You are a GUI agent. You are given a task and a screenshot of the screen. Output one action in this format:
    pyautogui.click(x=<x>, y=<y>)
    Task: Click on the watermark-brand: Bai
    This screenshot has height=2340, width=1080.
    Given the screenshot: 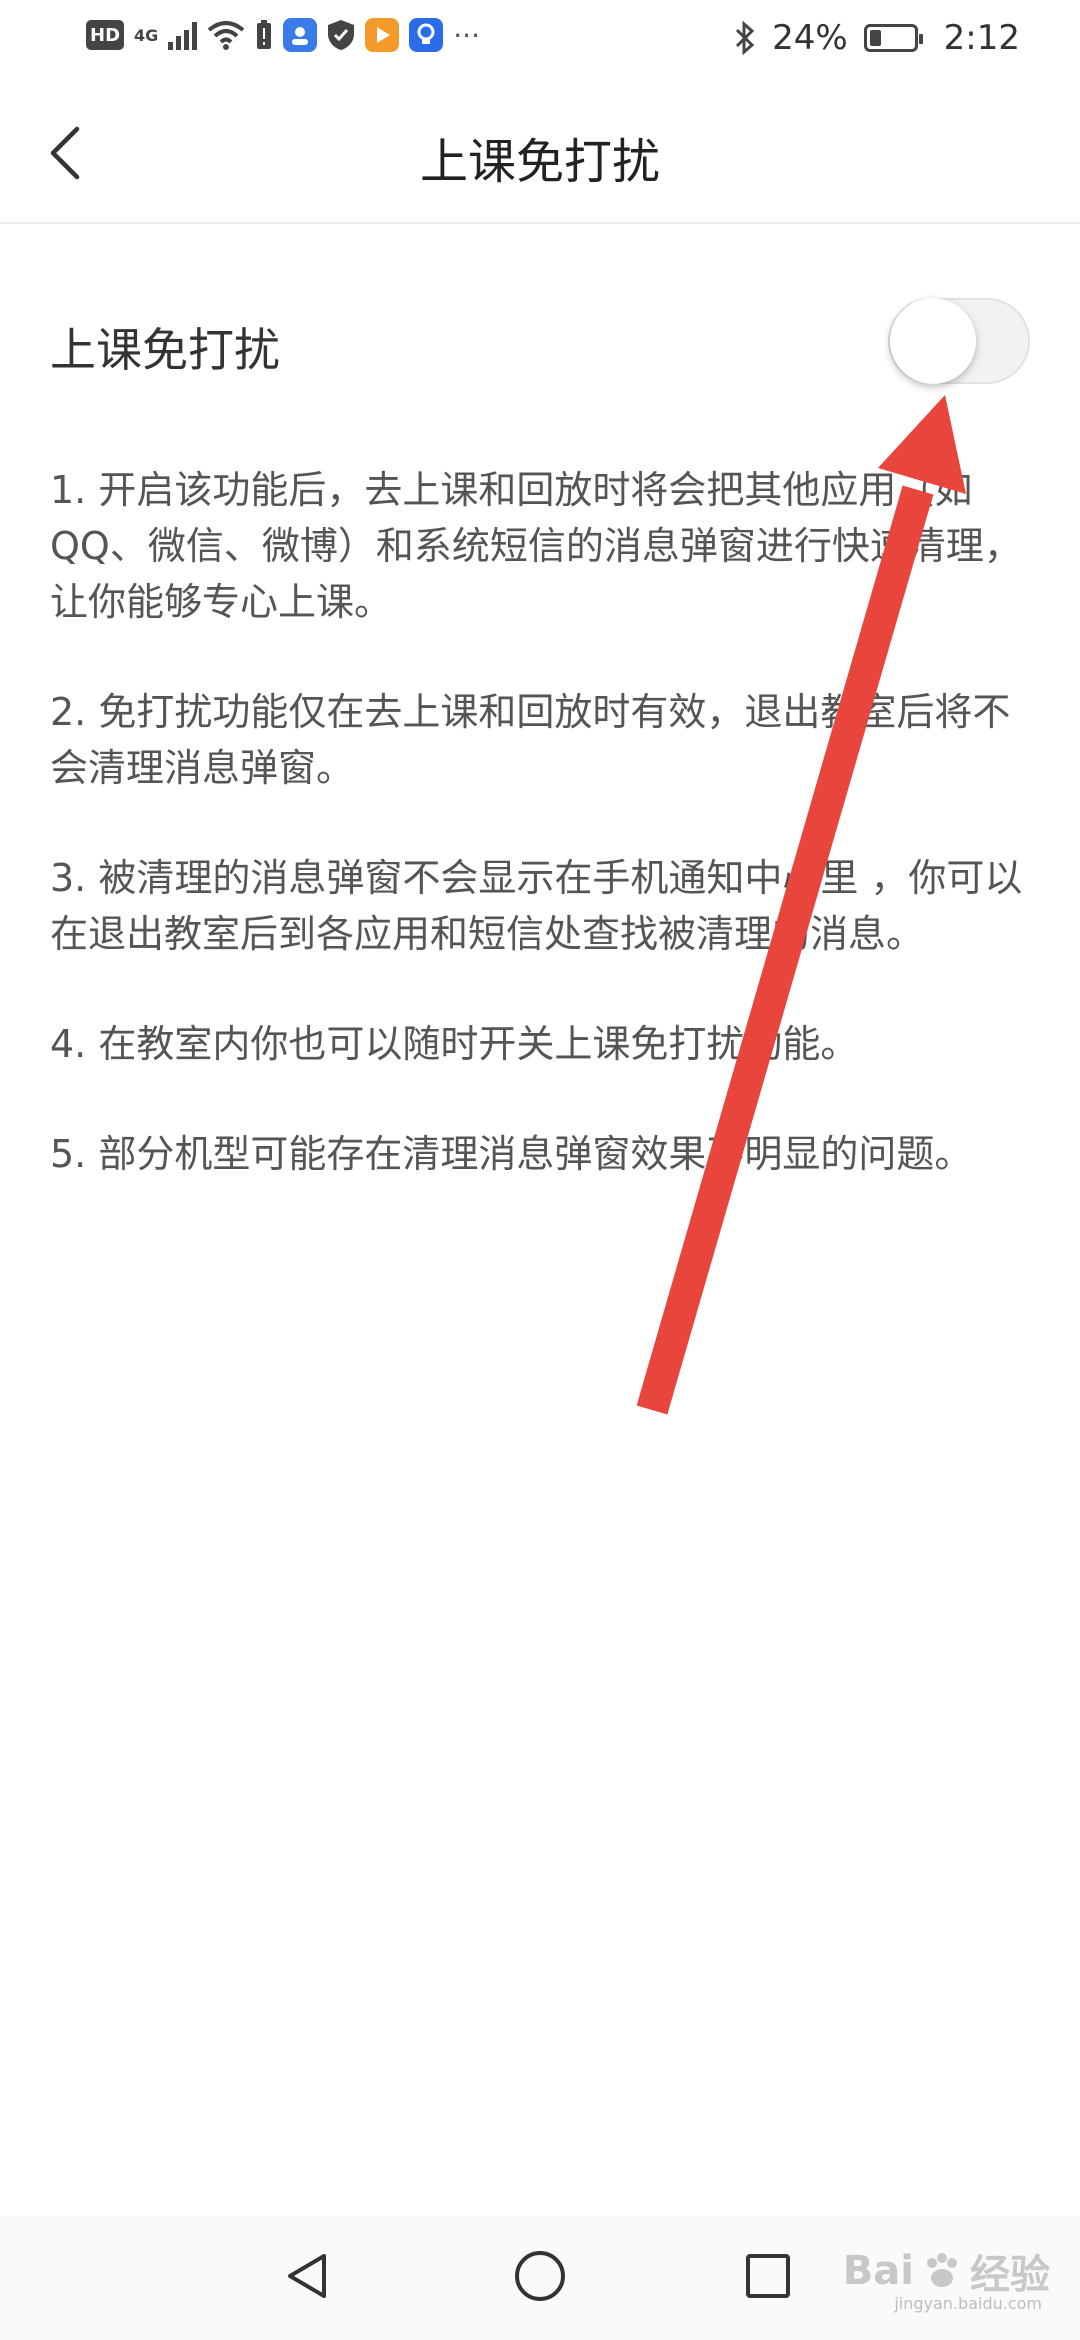 What is the action you would take?
    pyautogui.click(x=878, y=2271)
    